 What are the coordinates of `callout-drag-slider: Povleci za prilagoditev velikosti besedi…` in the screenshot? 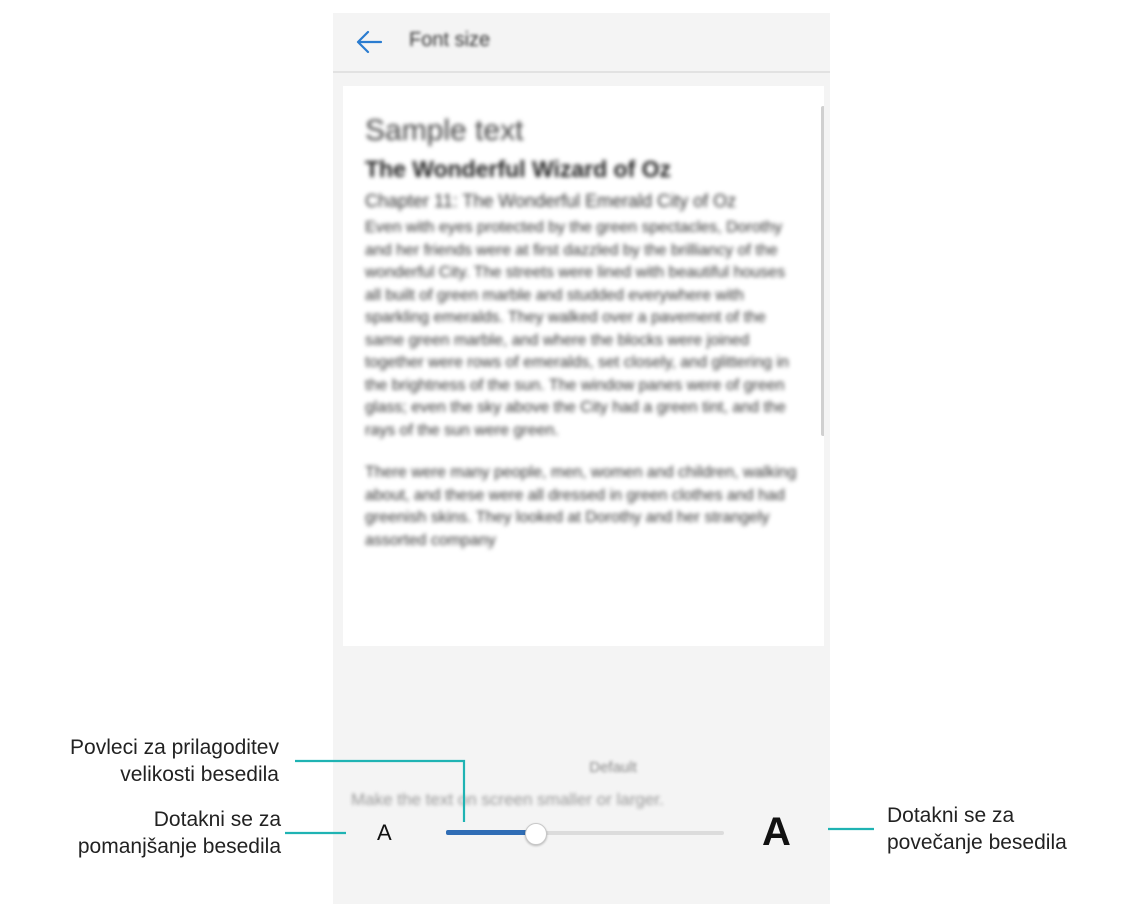 It's located at (139, 761).